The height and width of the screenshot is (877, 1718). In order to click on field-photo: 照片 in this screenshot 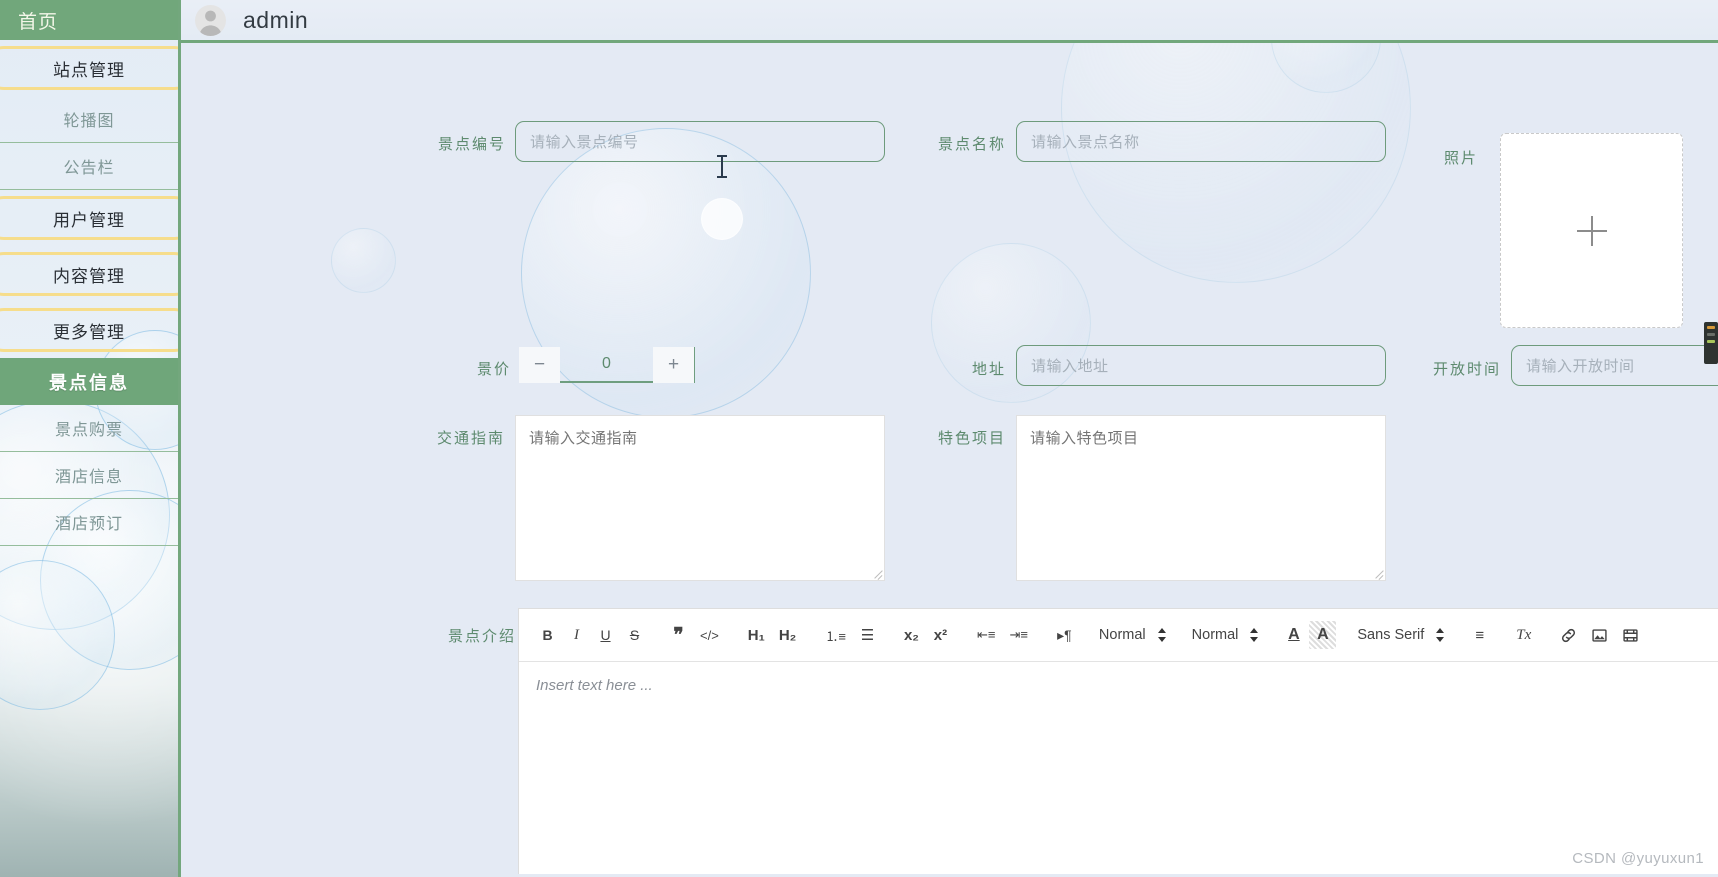, I will do `click(1559, 230)`.